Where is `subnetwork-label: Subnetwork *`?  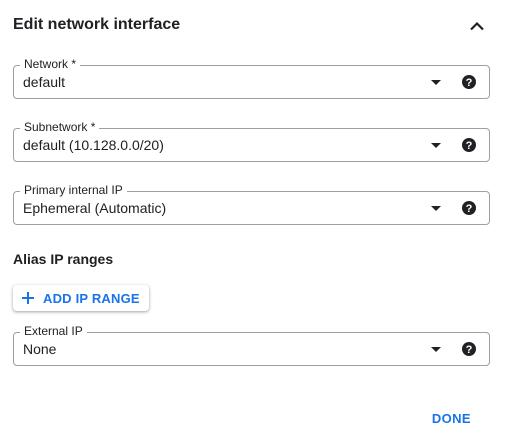 subnetwork-label: Subnetwork * is located at coordinates (60, 127).